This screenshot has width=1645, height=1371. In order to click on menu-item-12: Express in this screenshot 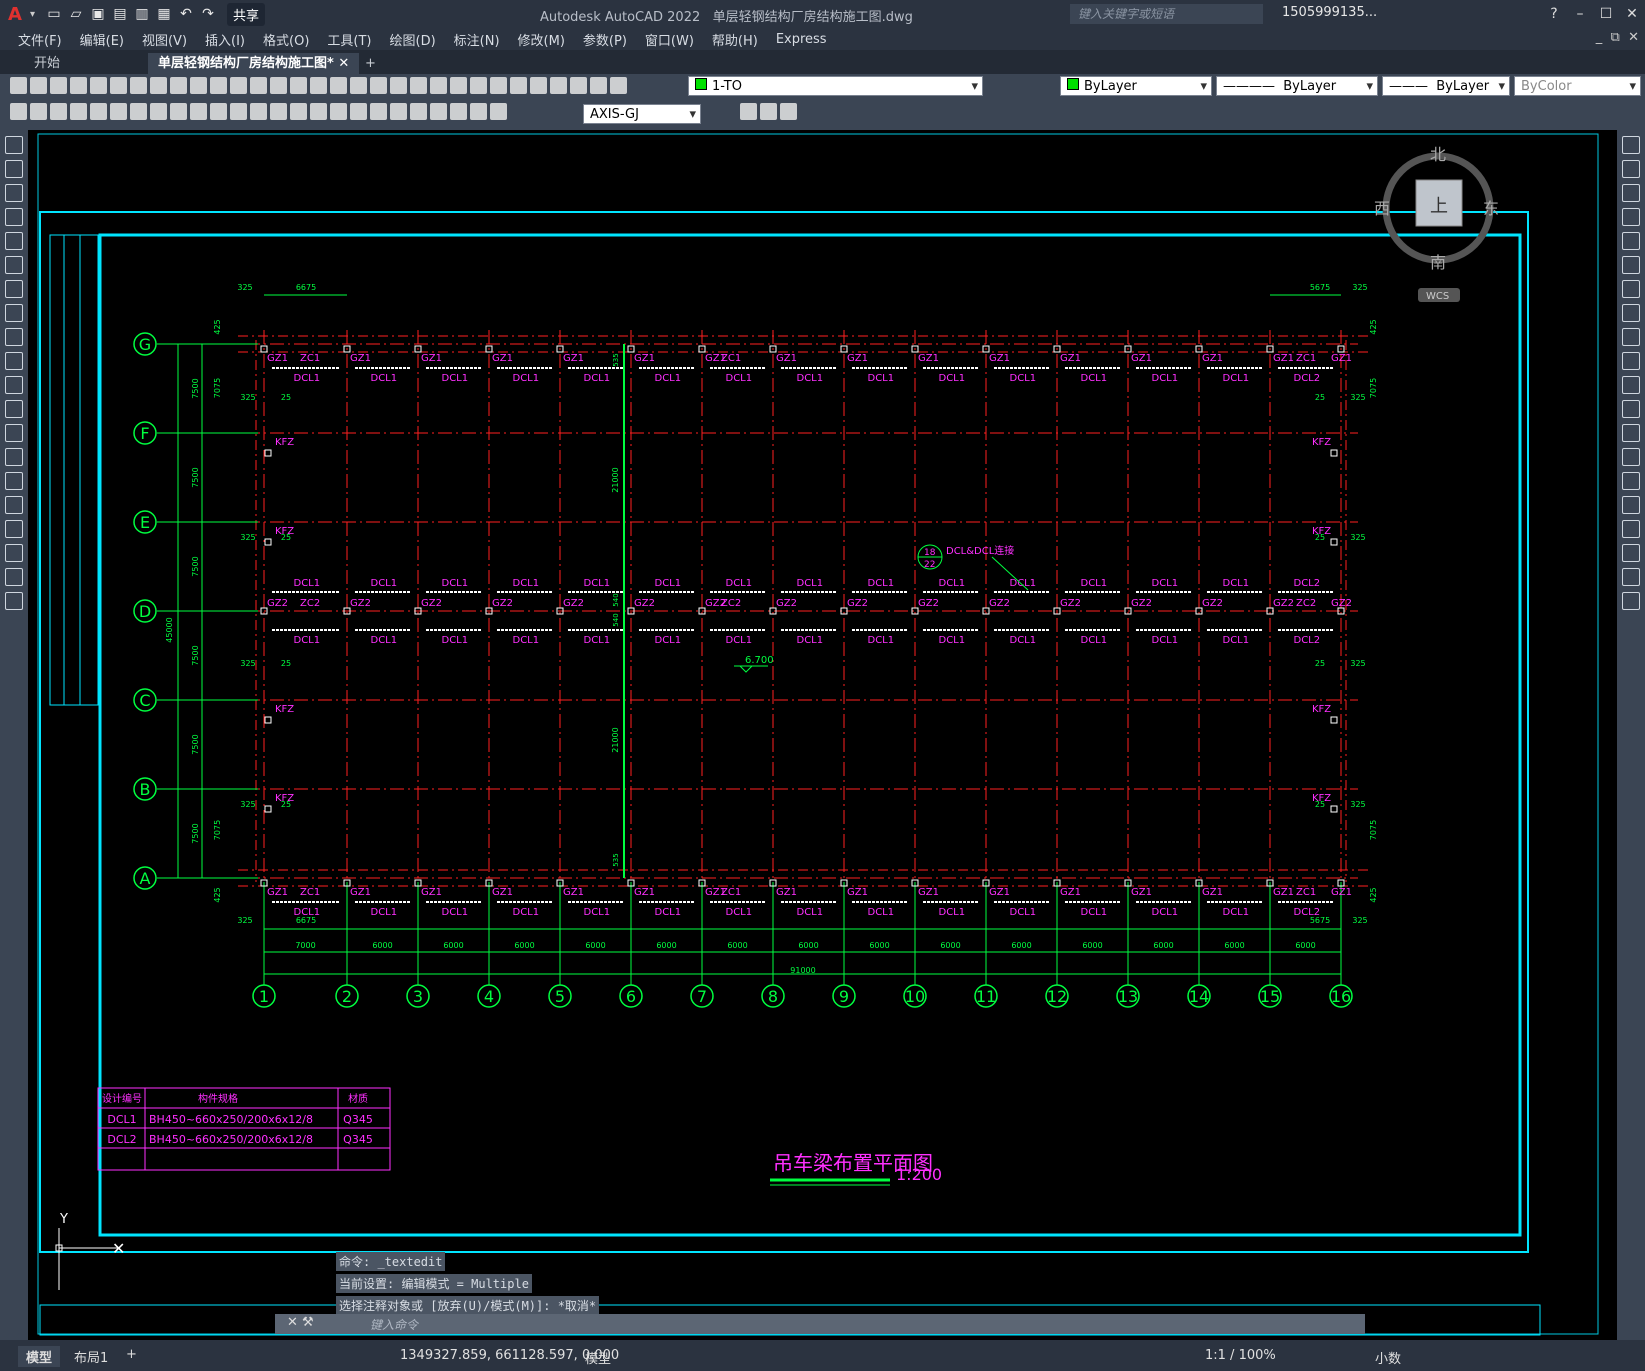, I will do `click(801, 39)`.